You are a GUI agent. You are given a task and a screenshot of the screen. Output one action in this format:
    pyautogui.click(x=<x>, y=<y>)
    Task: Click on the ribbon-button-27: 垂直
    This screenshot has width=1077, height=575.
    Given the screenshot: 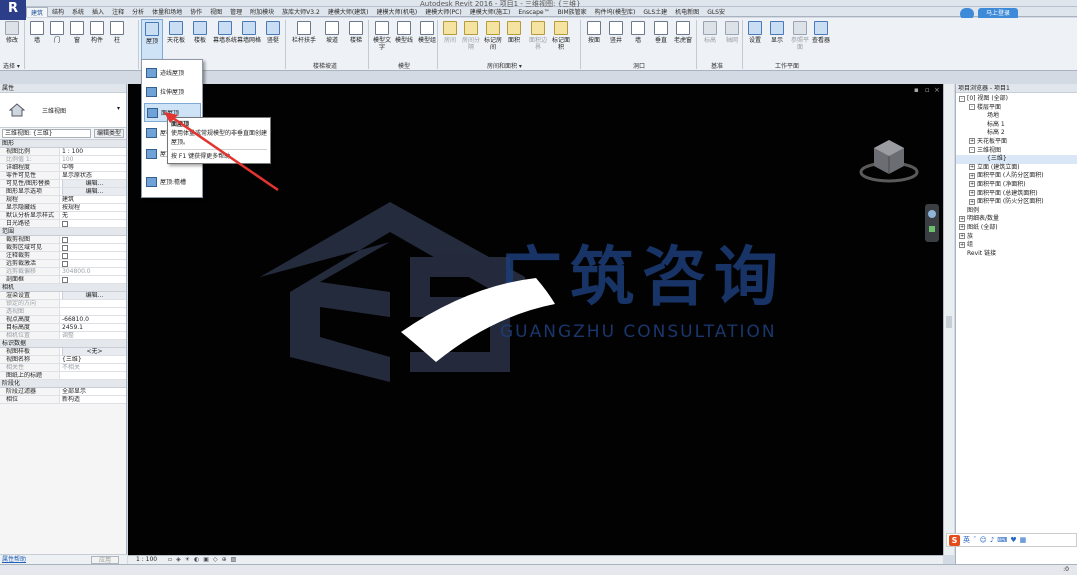 What is the action you would take?
    pyautogui.click(x=661, y=40)
    